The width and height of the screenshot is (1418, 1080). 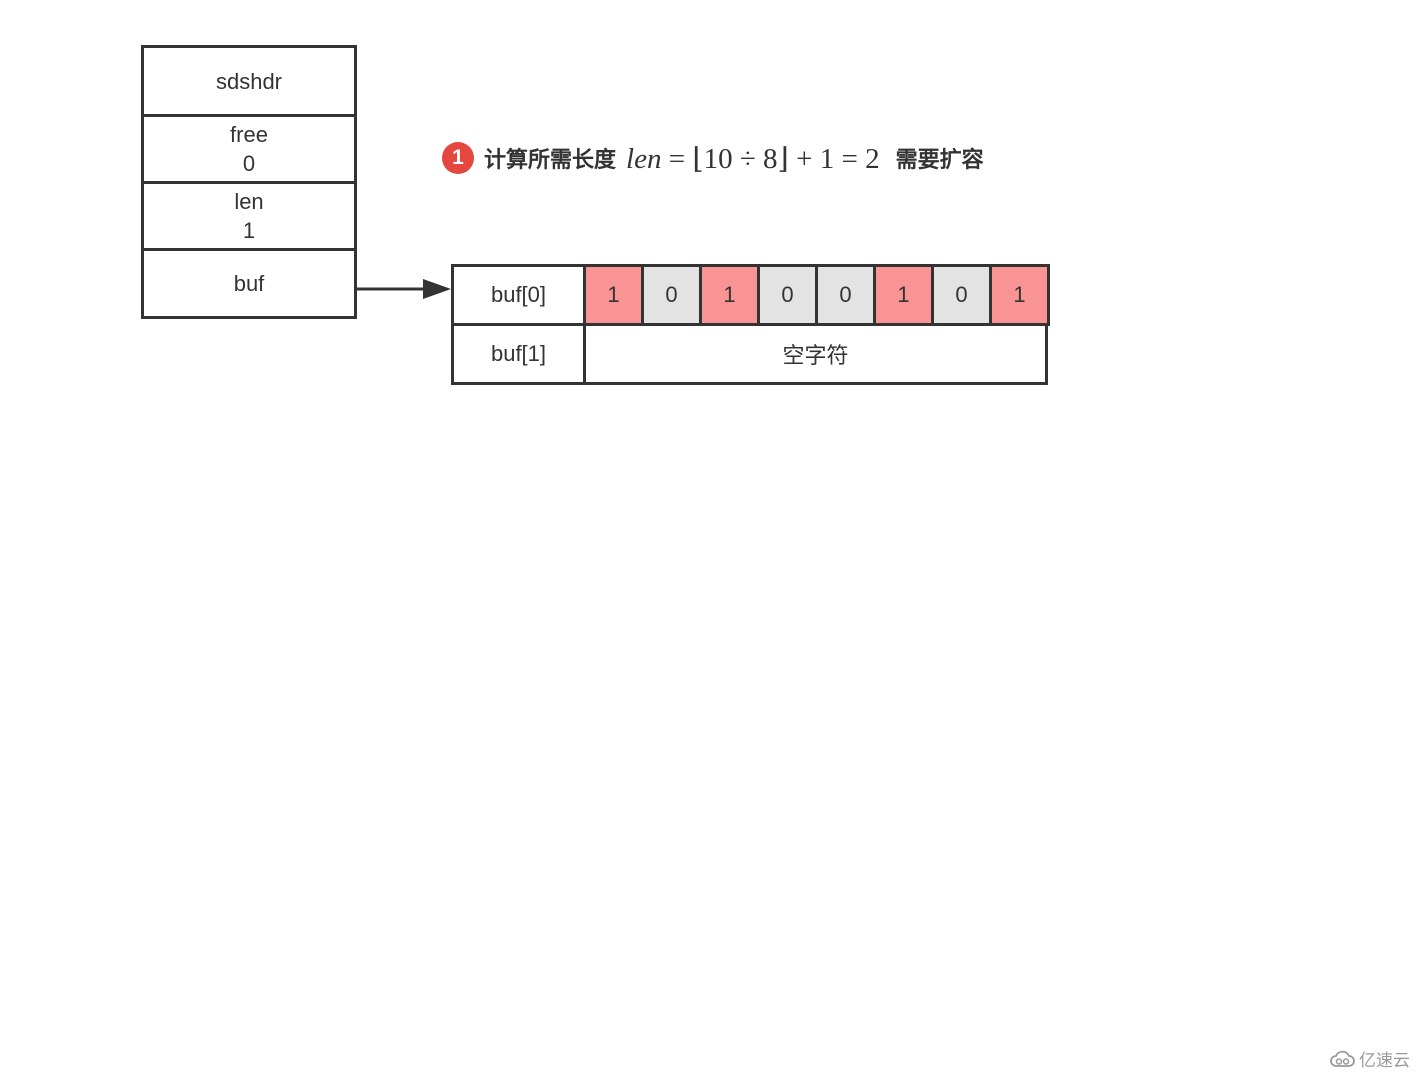 I want to click on step-number-badge: 1, so click(x=458, y=158).